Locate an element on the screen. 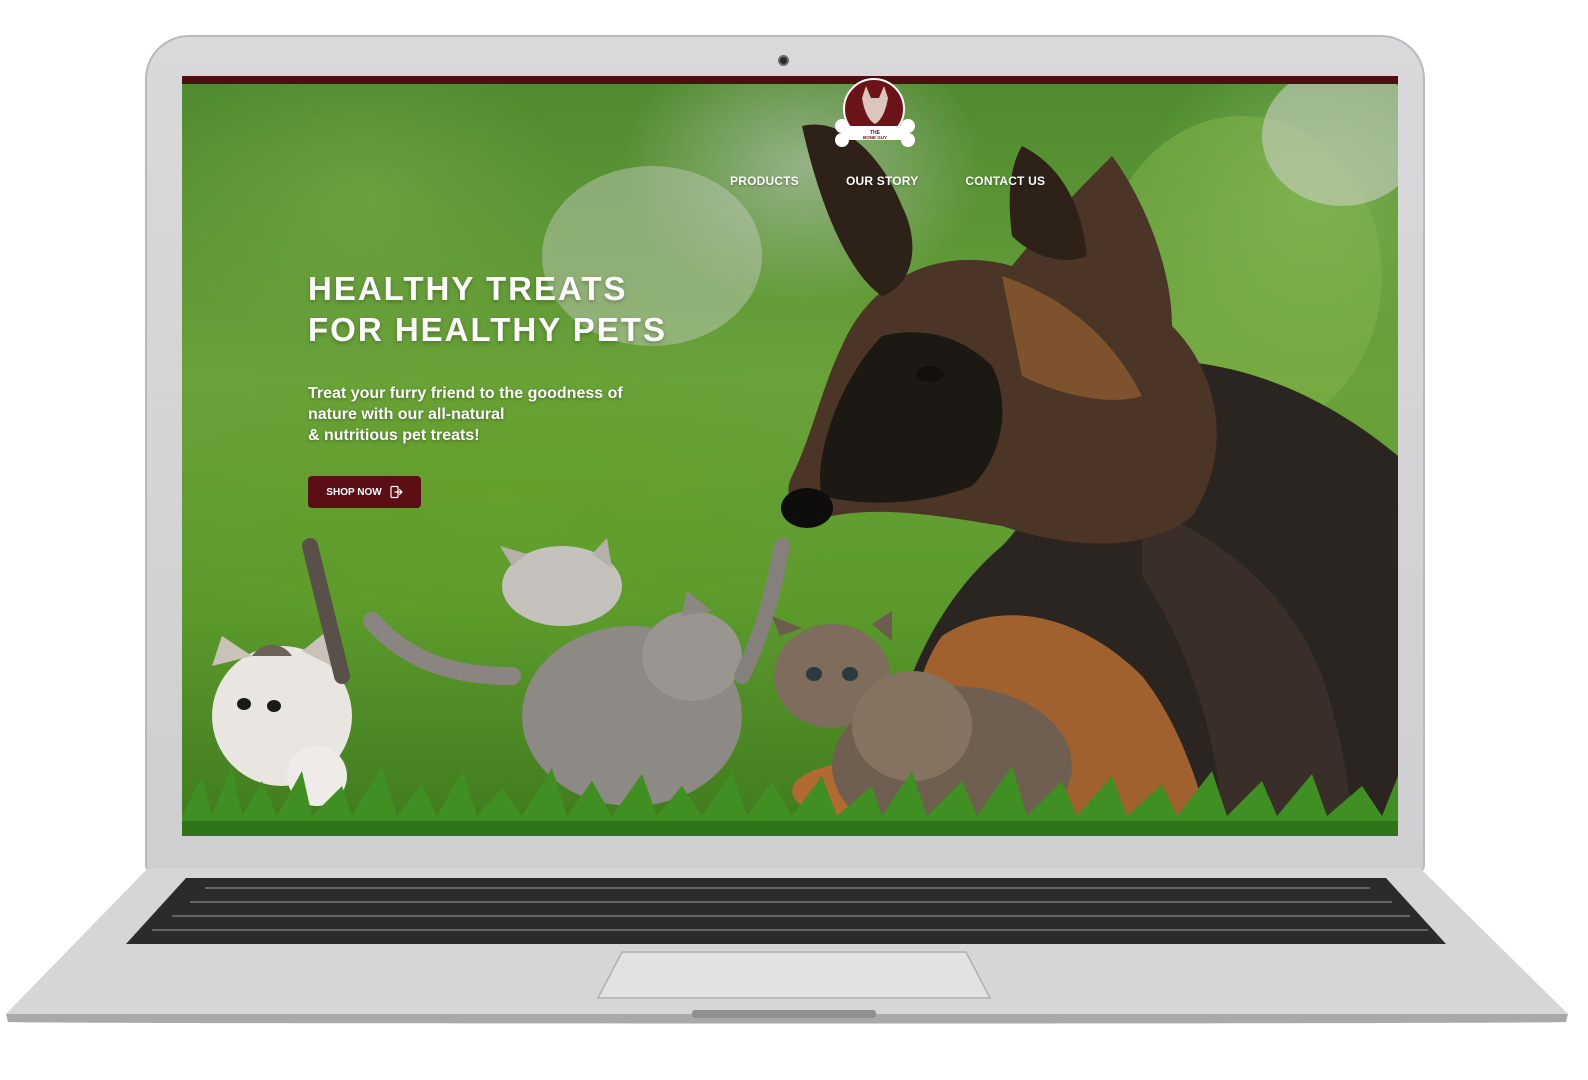 The image size is (1588, 1080). shop-now-label: SHOP NOW is located at coordinates (354, 492).